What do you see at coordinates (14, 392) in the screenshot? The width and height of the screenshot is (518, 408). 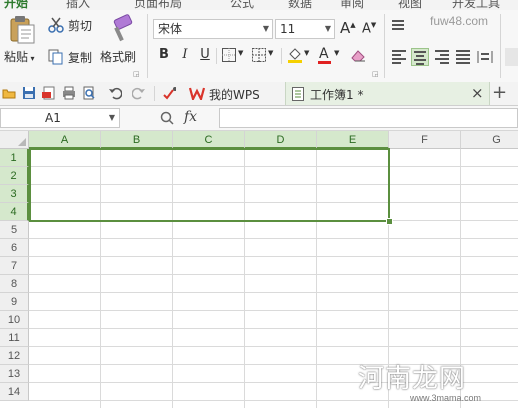 I see `row-header-14: 14` at bounding box center [14, 392].